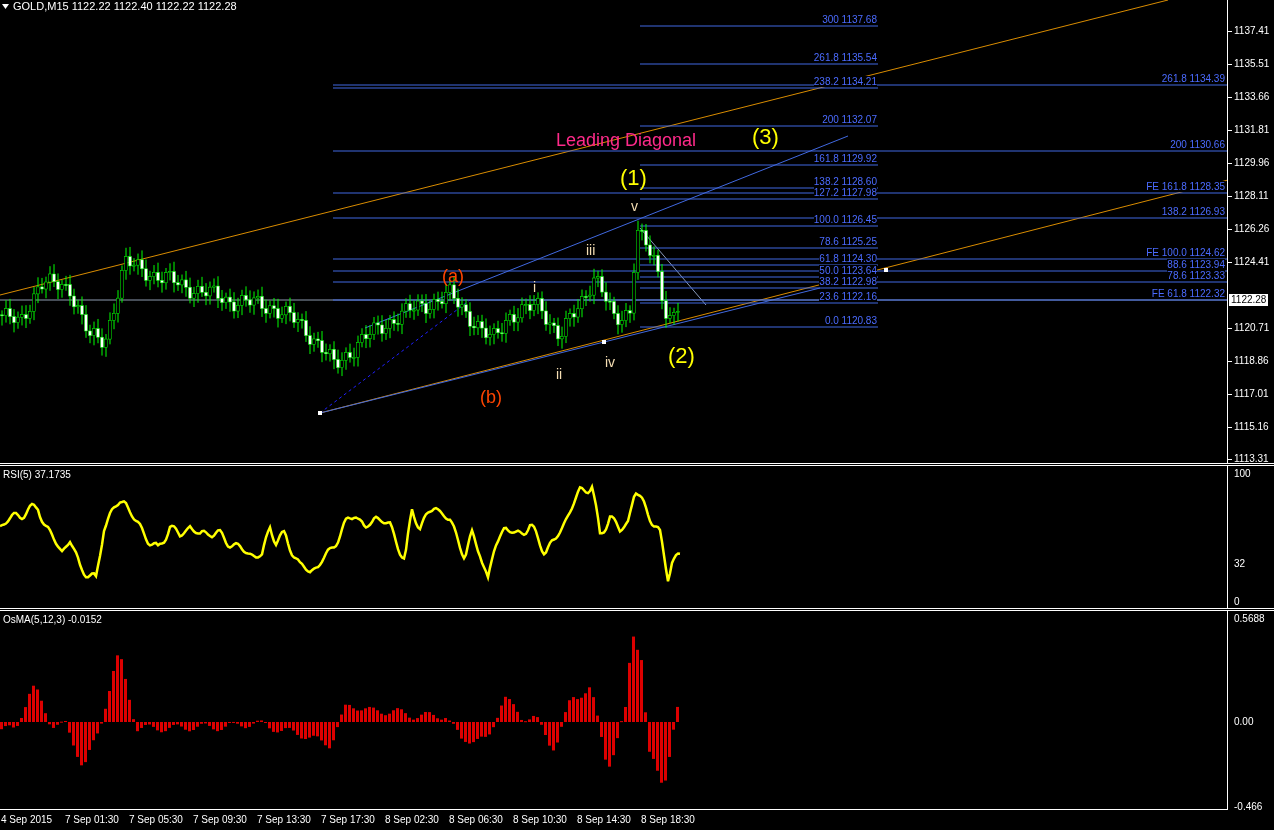  Describe the element at coordinates (849, 19) in the screenshot. I see `fibonacci-level-label: 300 1137.68` at that location.